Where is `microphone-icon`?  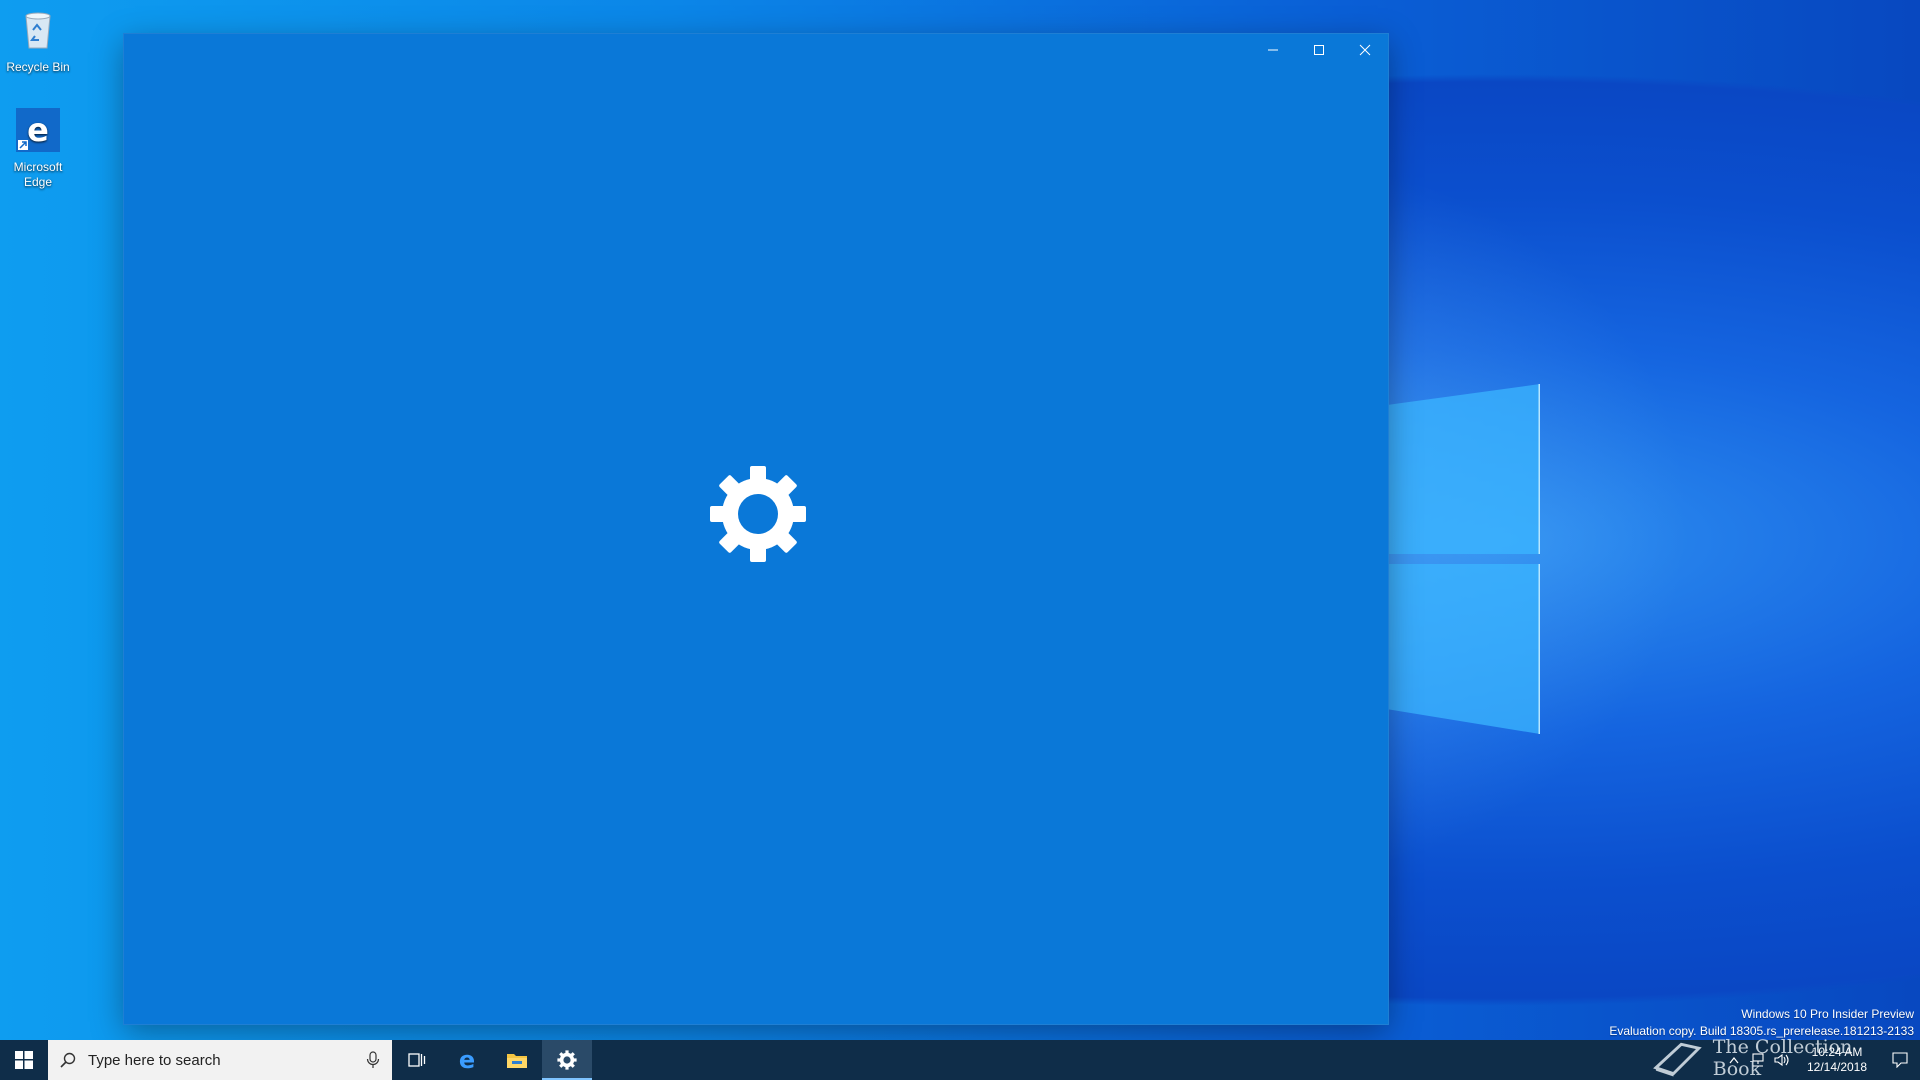
microphone-icon is located at coordinates (373, 1060).